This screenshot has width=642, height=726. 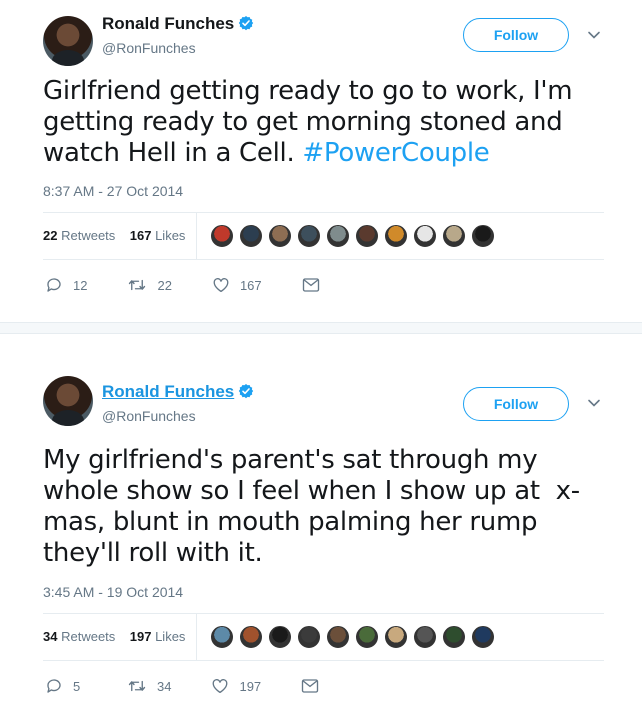 I want to click on retweet-count: 22, so click(x=164, y=285).